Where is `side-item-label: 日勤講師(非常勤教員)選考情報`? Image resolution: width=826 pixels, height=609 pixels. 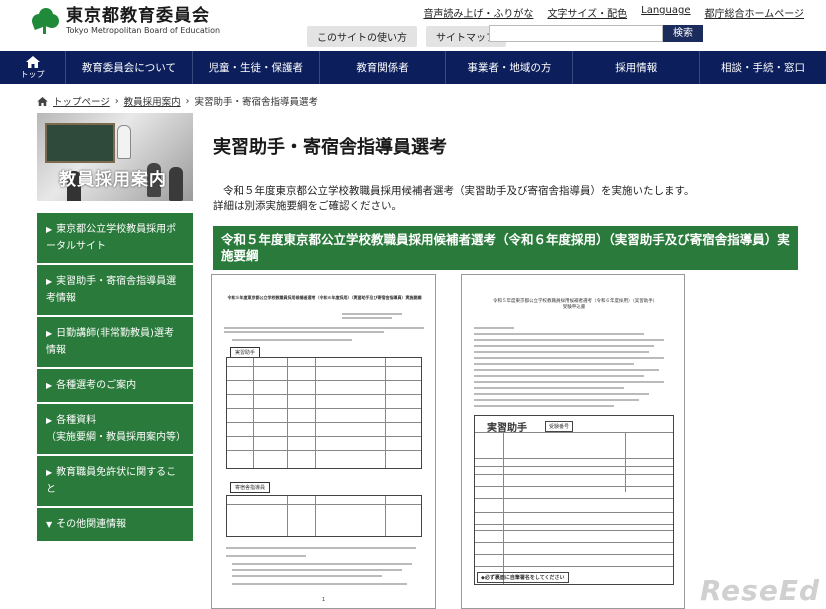 side-item-label: 日勤講師(非常勤教員)選考情報 is located at coordinates (110, 342).